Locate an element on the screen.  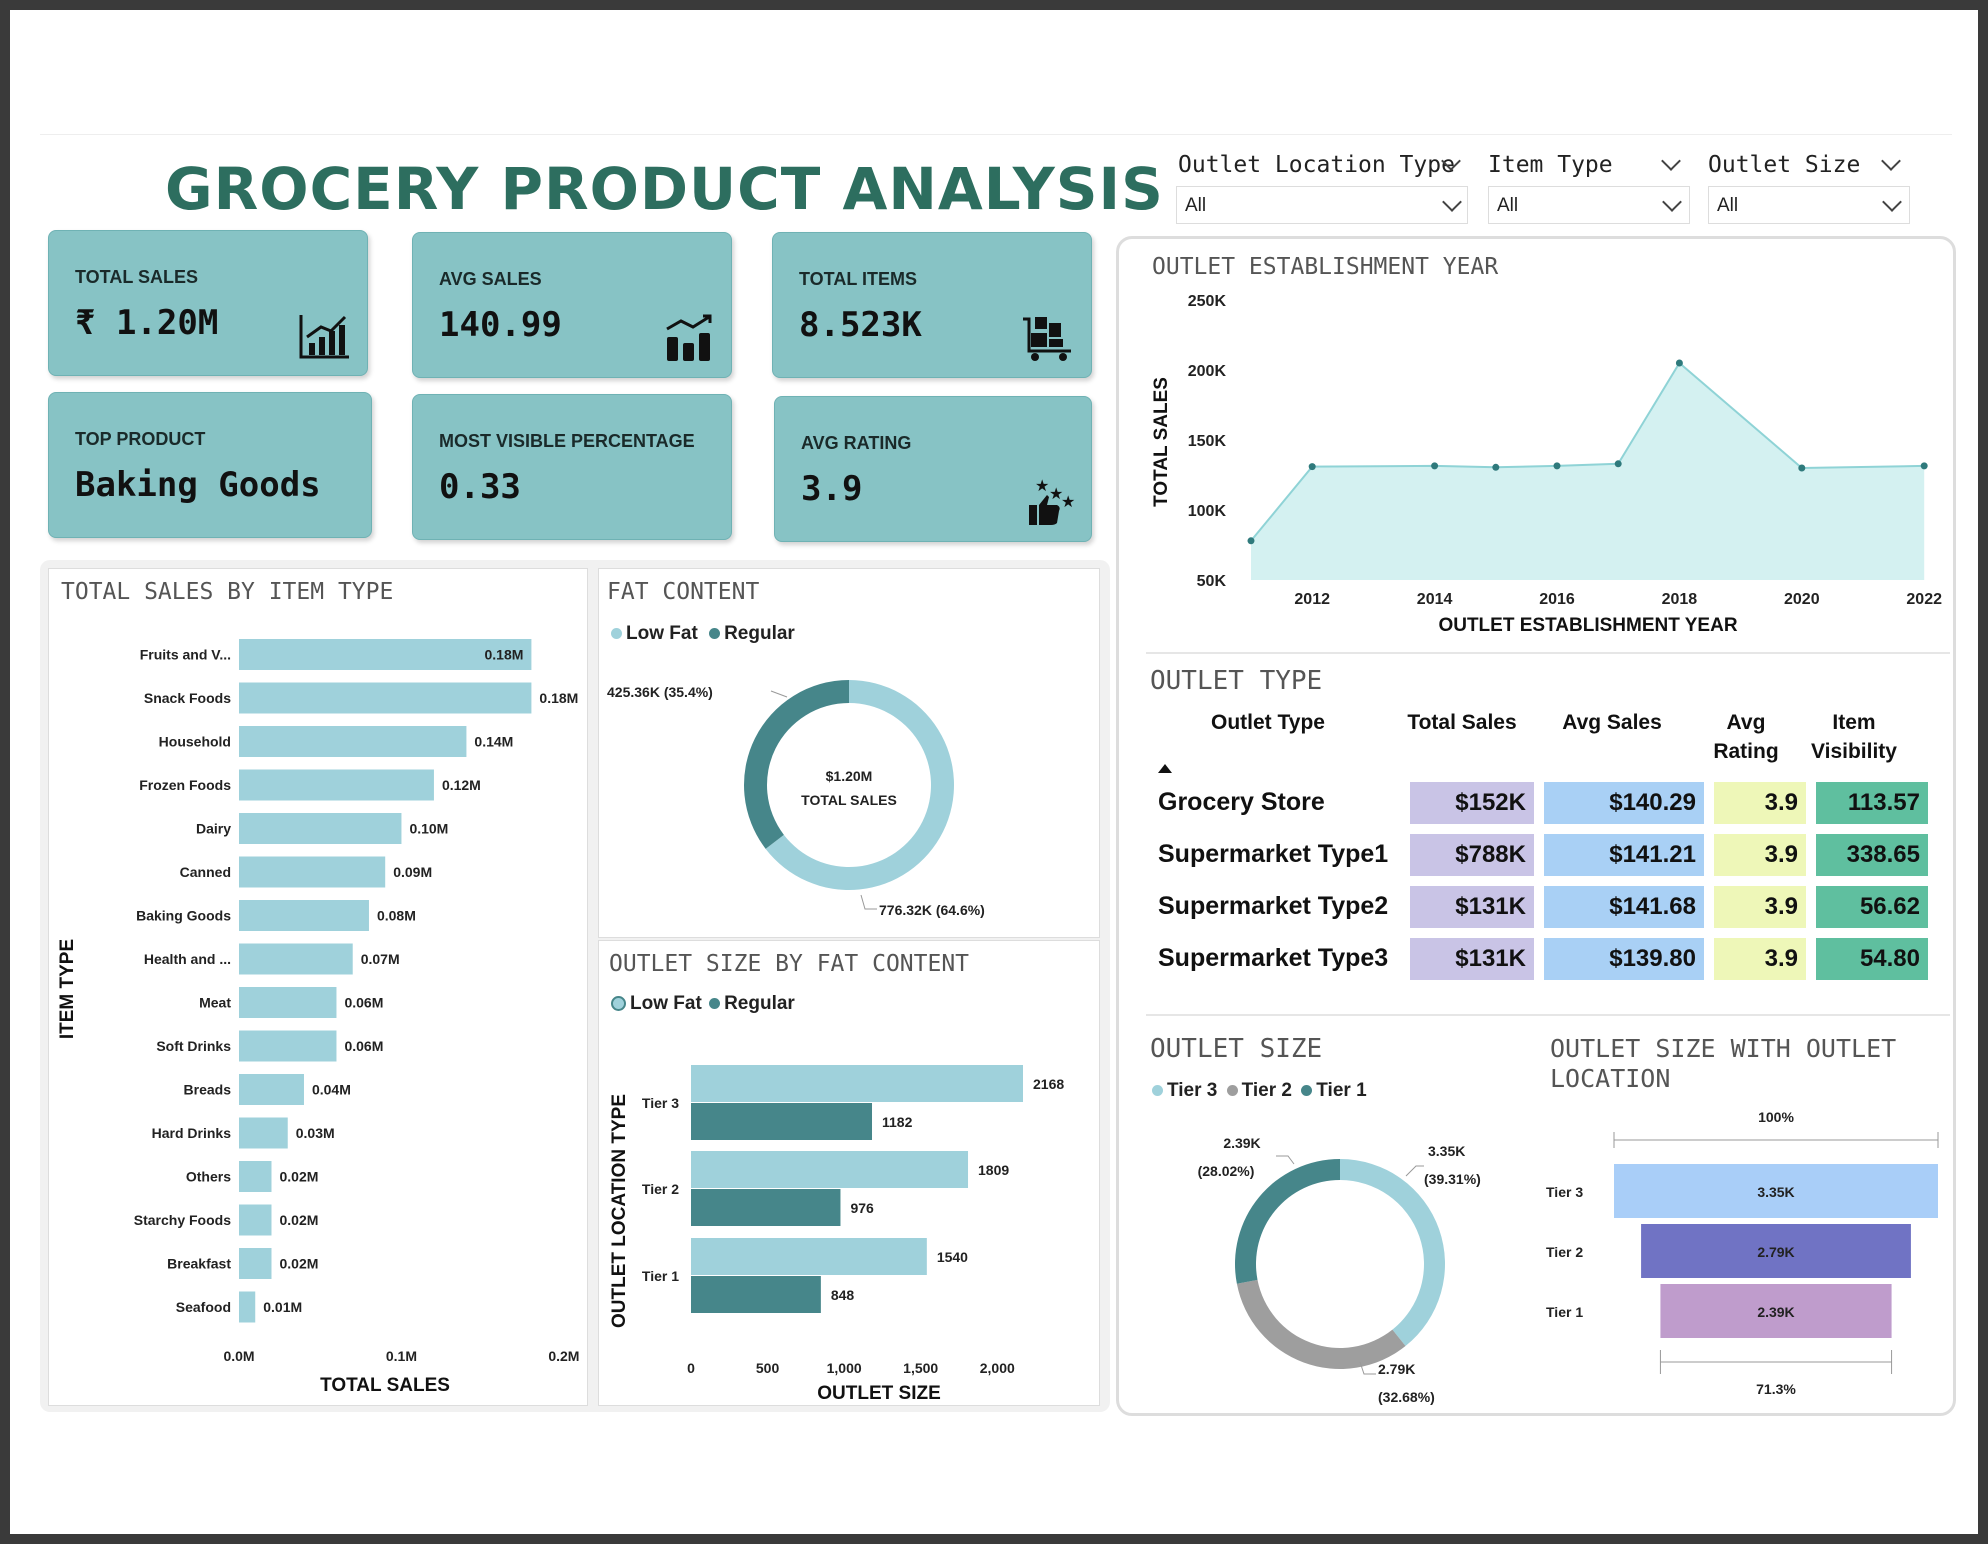
funnel-bottom-bracket is located at coordinates (1776, 1362).